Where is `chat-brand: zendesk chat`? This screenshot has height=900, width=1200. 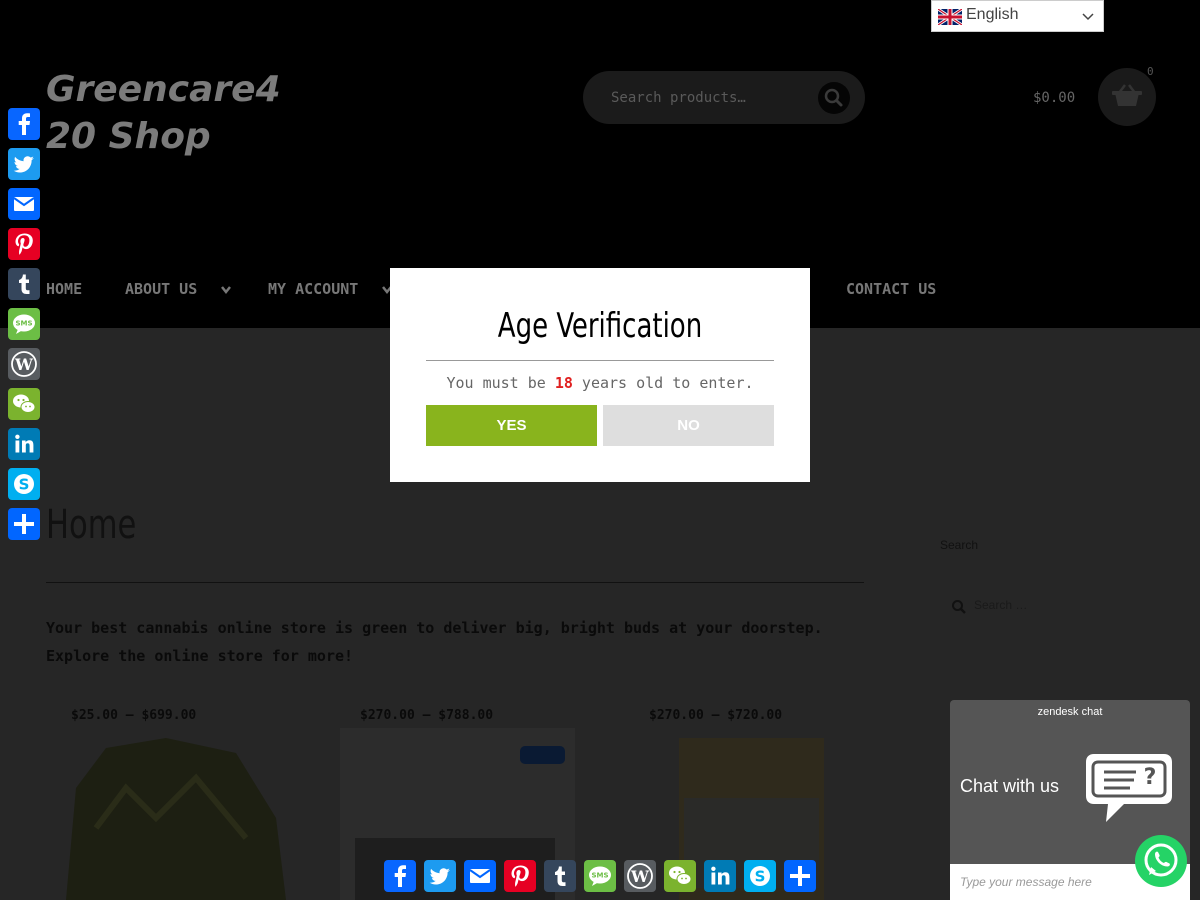
chat-brand: zendesk chat is located at coordinates (1070, 712).